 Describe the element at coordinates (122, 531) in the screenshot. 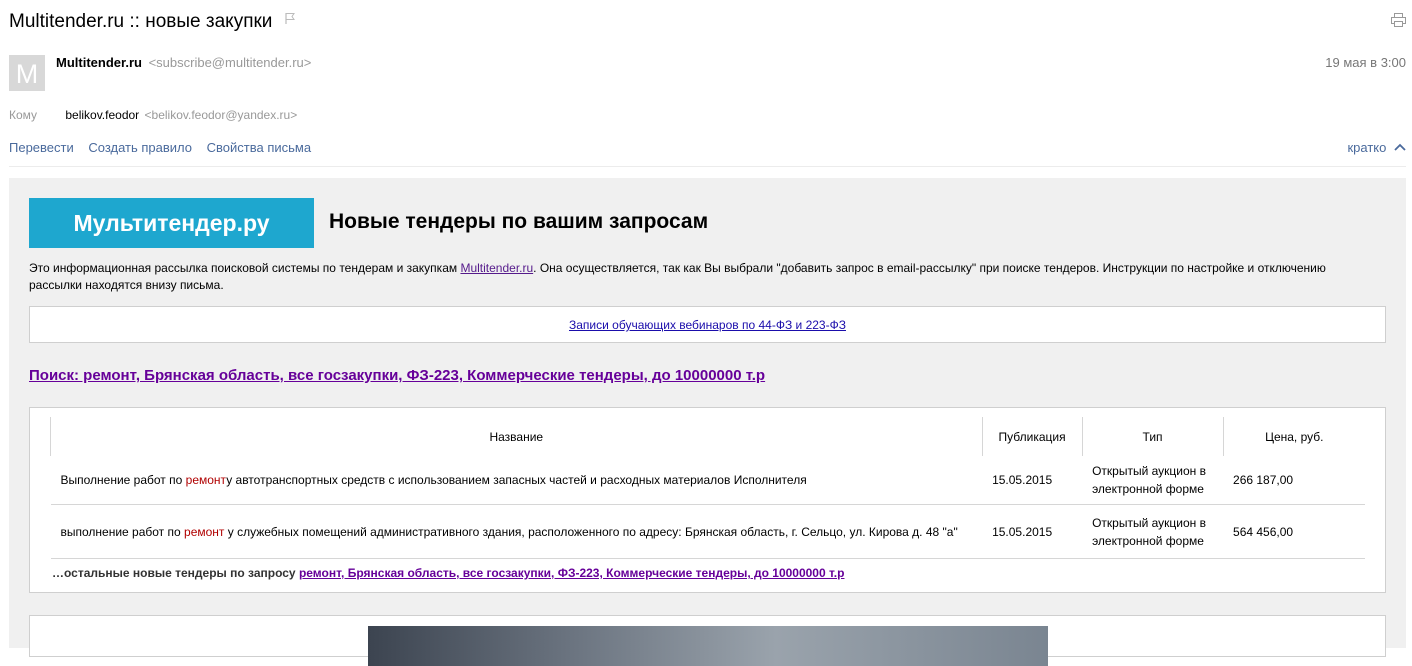

I see `tender-name-start: выполнение работ по` at that location.